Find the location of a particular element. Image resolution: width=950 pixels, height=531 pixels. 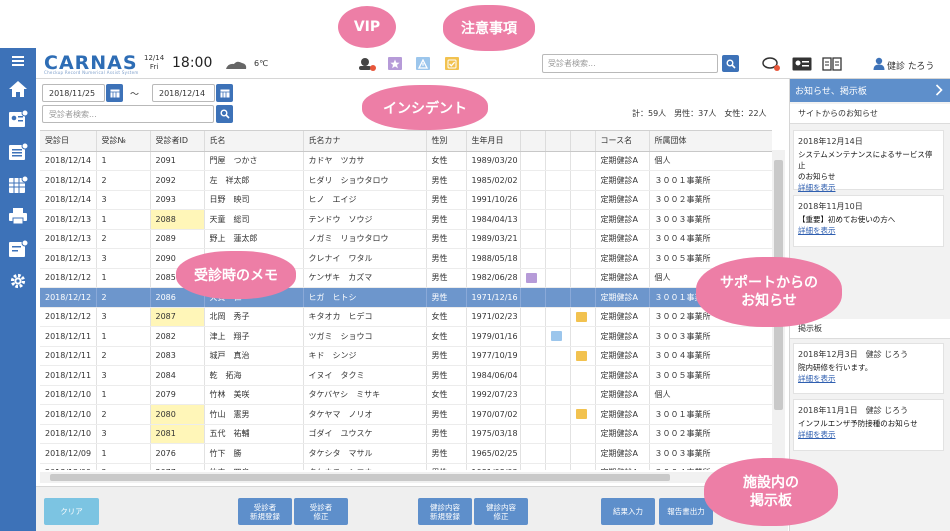

cell-id: 2087 is located at coordinates (177, 317).